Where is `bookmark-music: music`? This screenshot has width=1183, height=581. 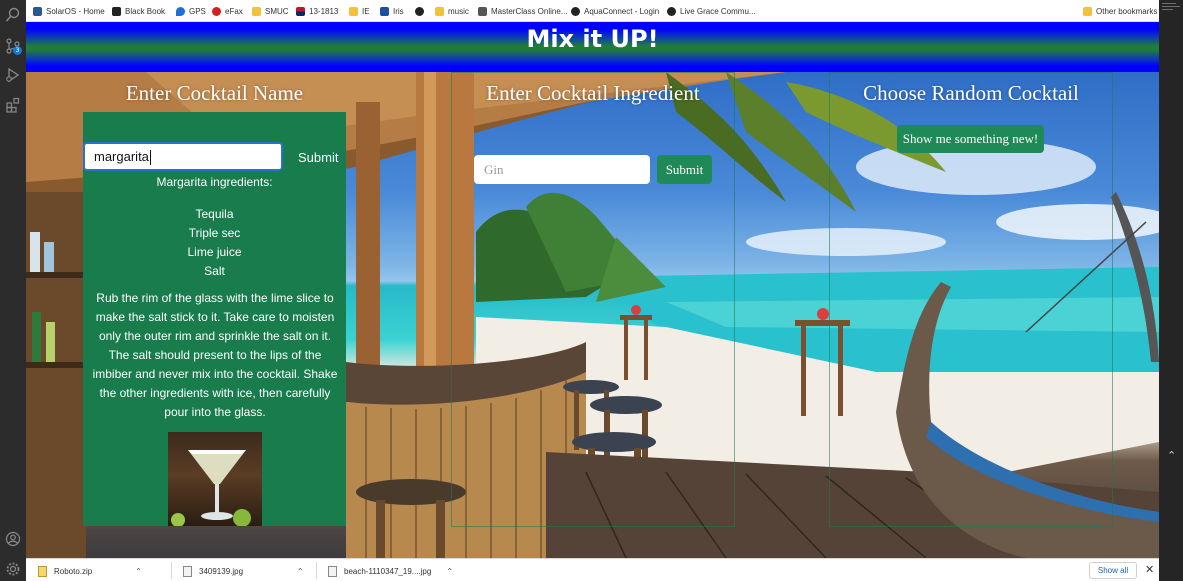 bookmark-music: music is located at coordinates (452, 11).